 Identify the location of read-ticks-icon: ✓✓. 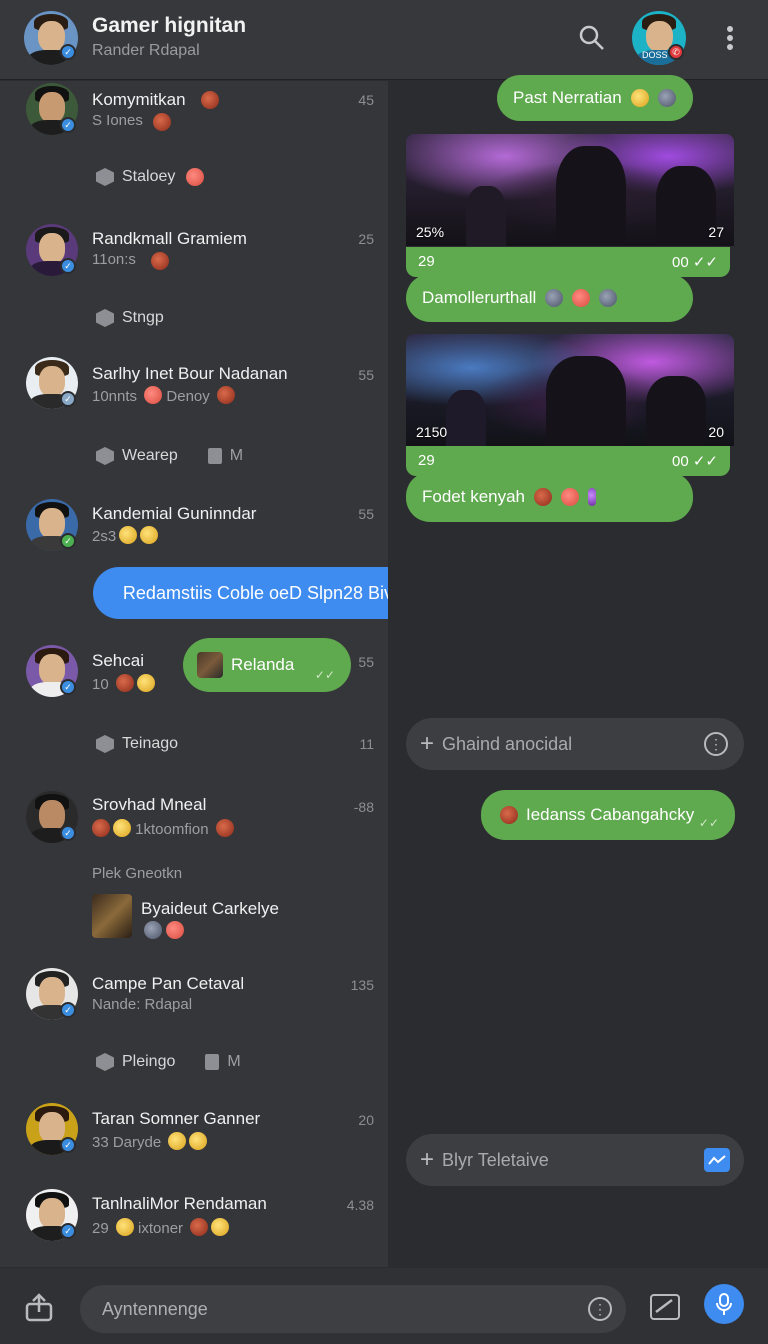
(324, 675).